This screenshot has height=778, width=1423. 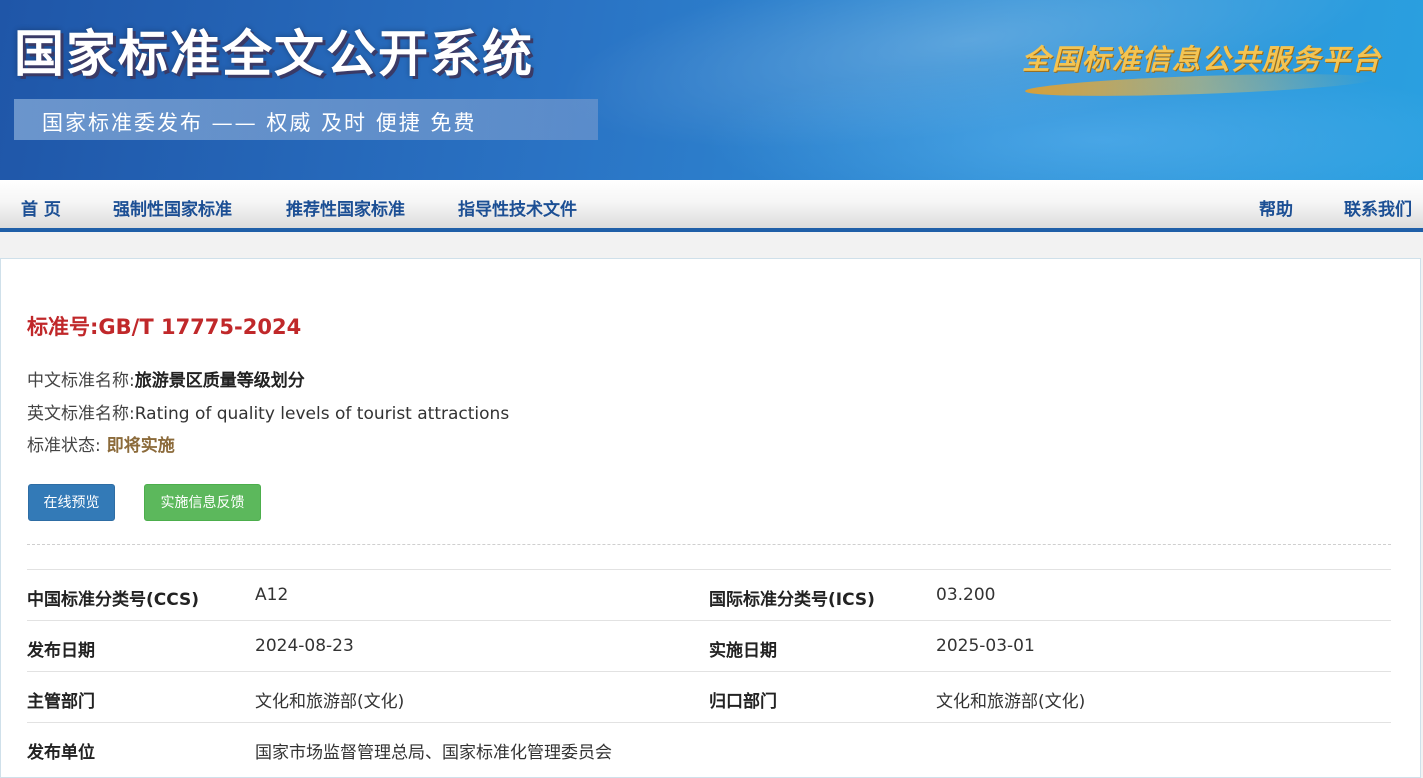 What do you see at coordinates (709, 544) in the screenshot?
I see `divider` at bounding box center [709, 544].